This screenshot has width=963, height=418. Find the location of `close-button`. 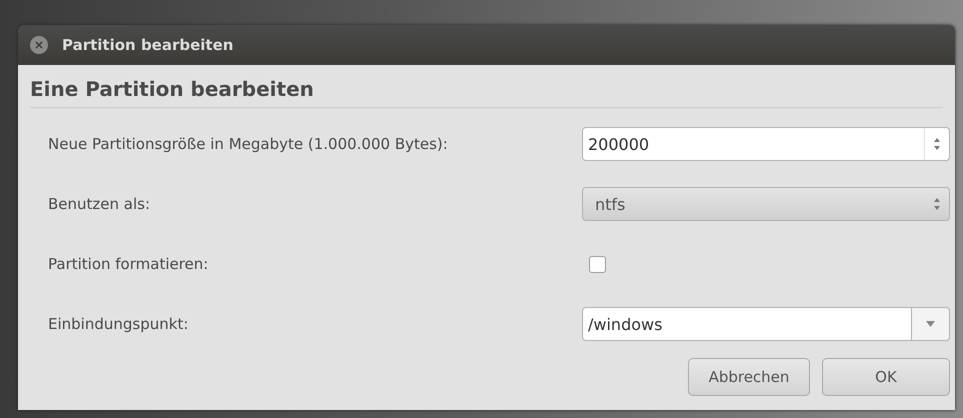

close-button is located at coordinates (39, 45).